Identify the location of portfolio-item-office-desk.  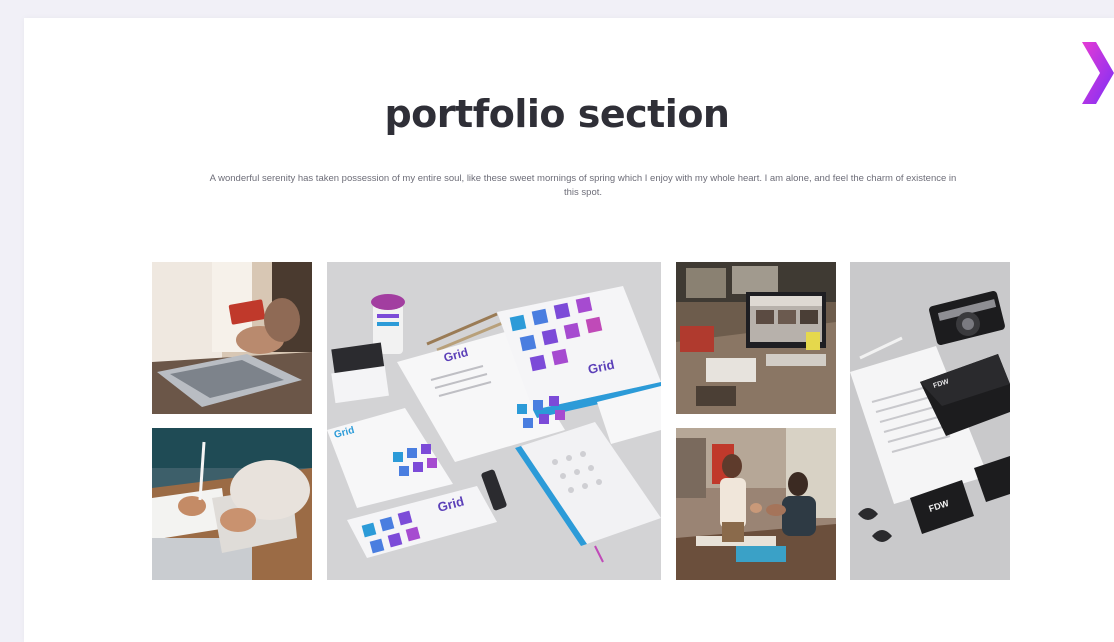
(756, 338).